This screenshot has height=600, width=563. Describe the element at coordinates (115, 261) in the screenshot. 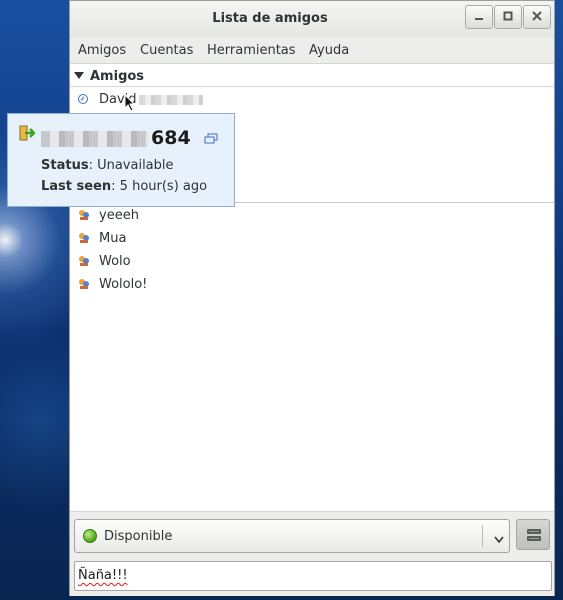

I see `buddy-name: Wolo` at that location.